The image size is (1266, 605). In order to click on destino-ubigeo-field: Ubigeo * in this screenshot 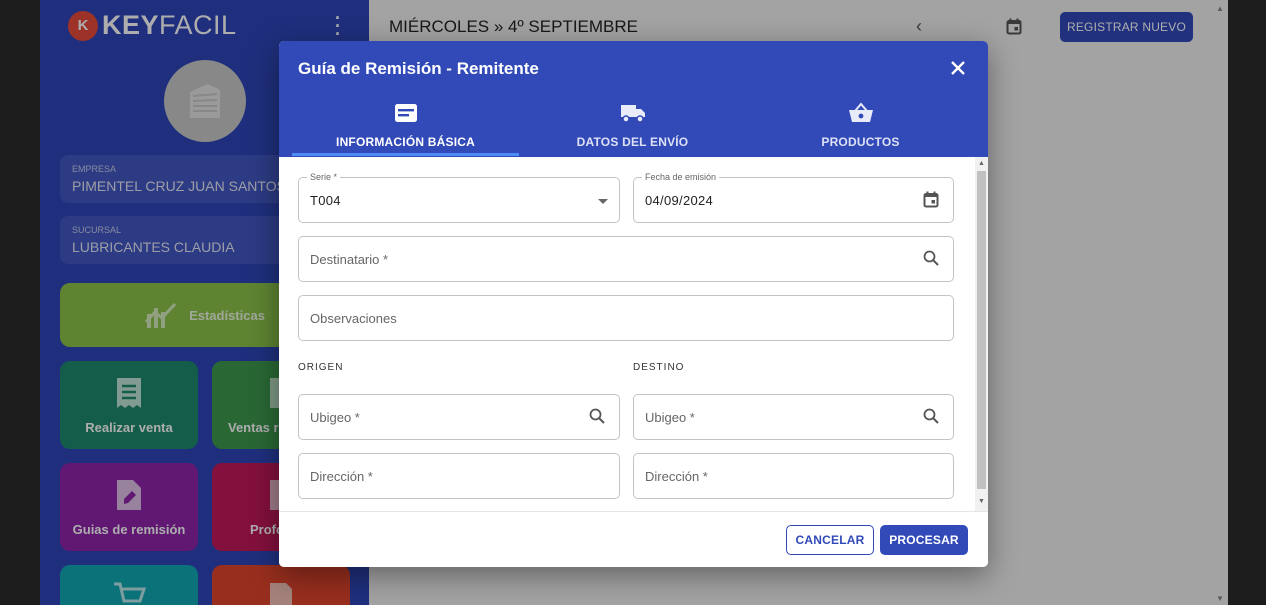, I will do `click(793, 417)`.